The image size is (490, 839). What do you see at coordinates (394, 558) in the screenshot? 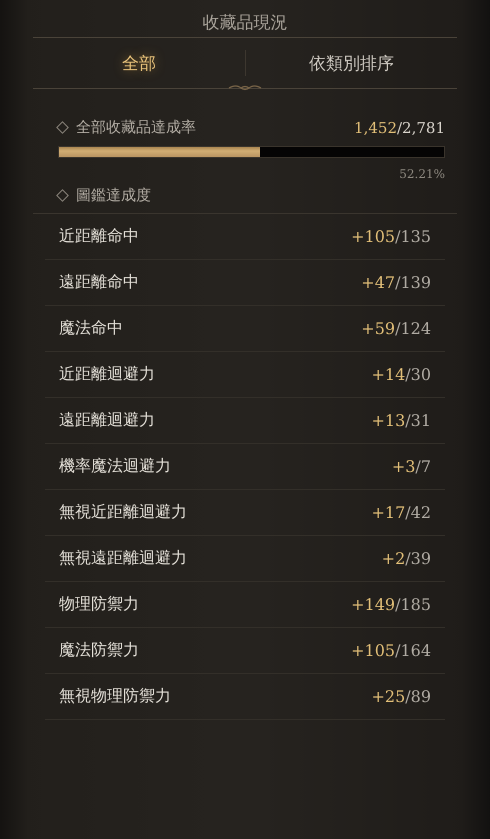
I see `stat-bonus: +2` at bounding box center [394, 558].